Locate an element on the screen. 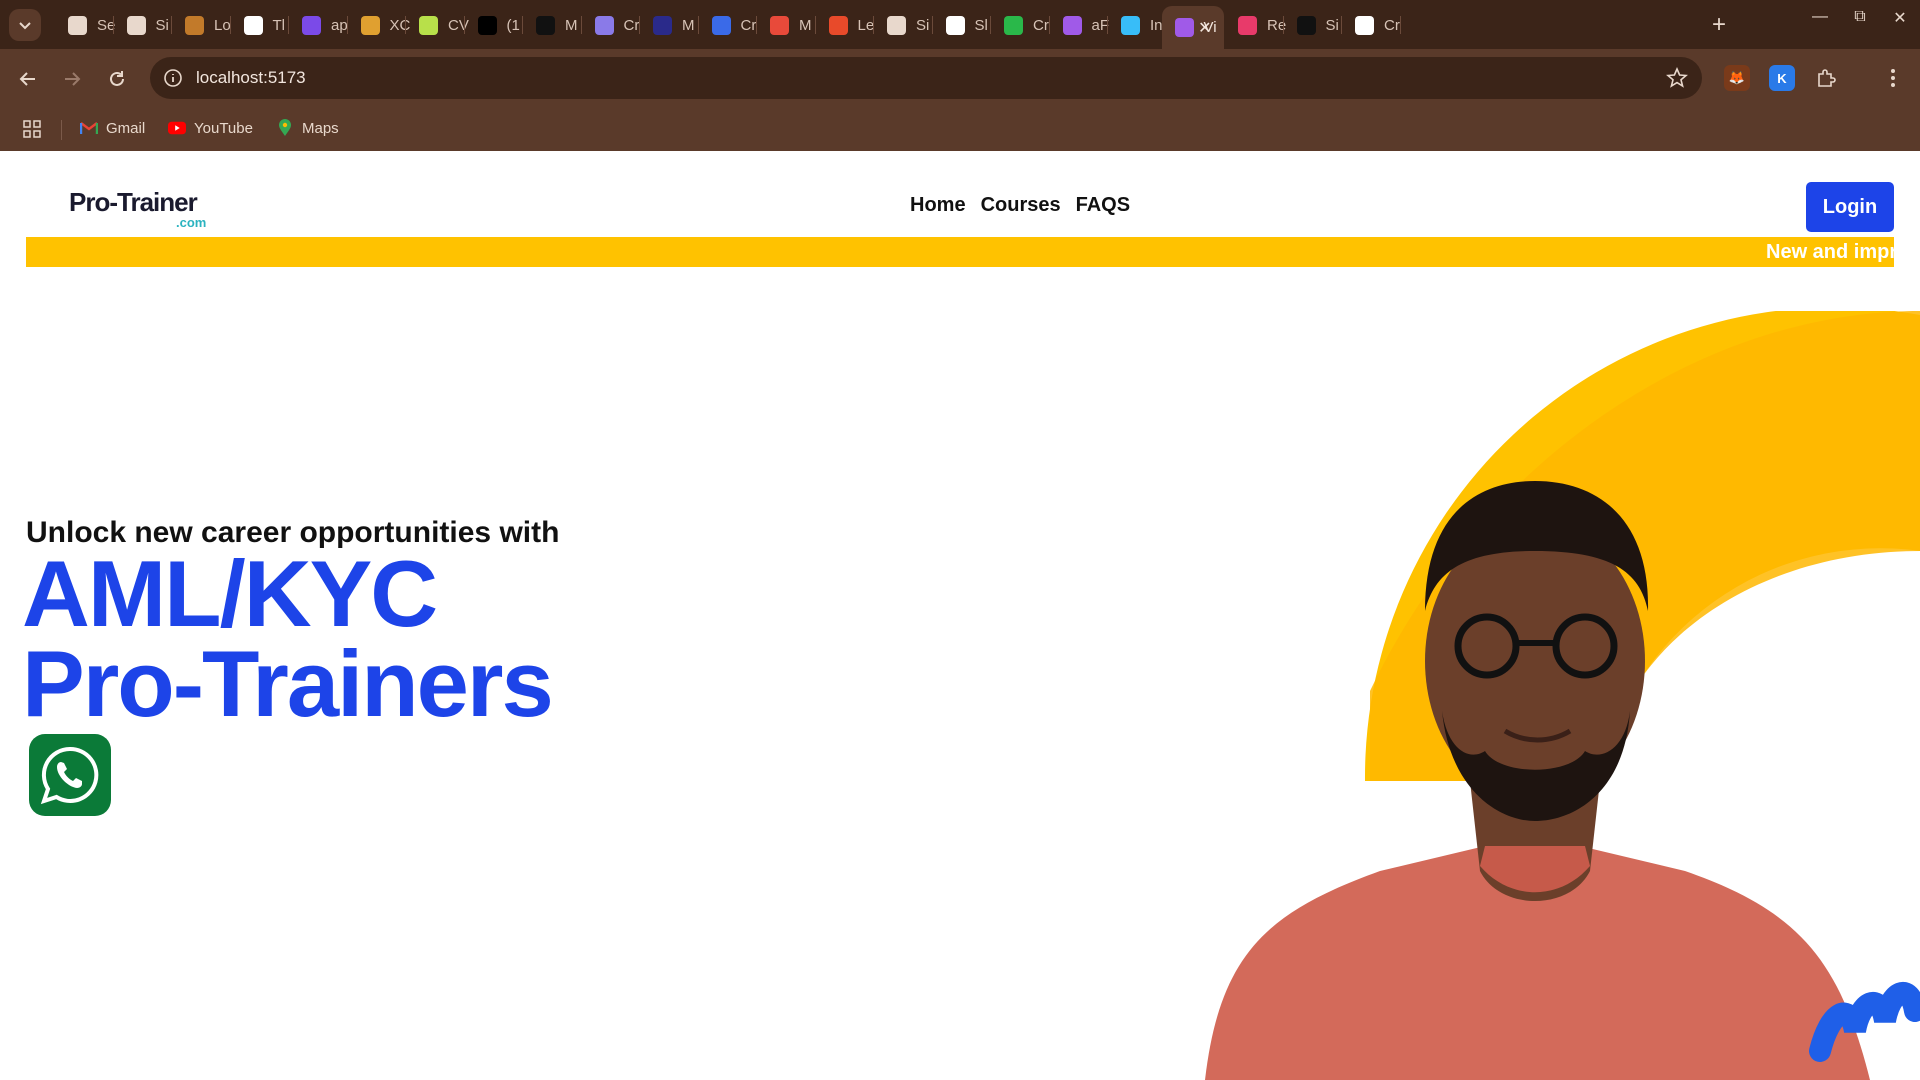  back-button is located at coordinates (28, 79).